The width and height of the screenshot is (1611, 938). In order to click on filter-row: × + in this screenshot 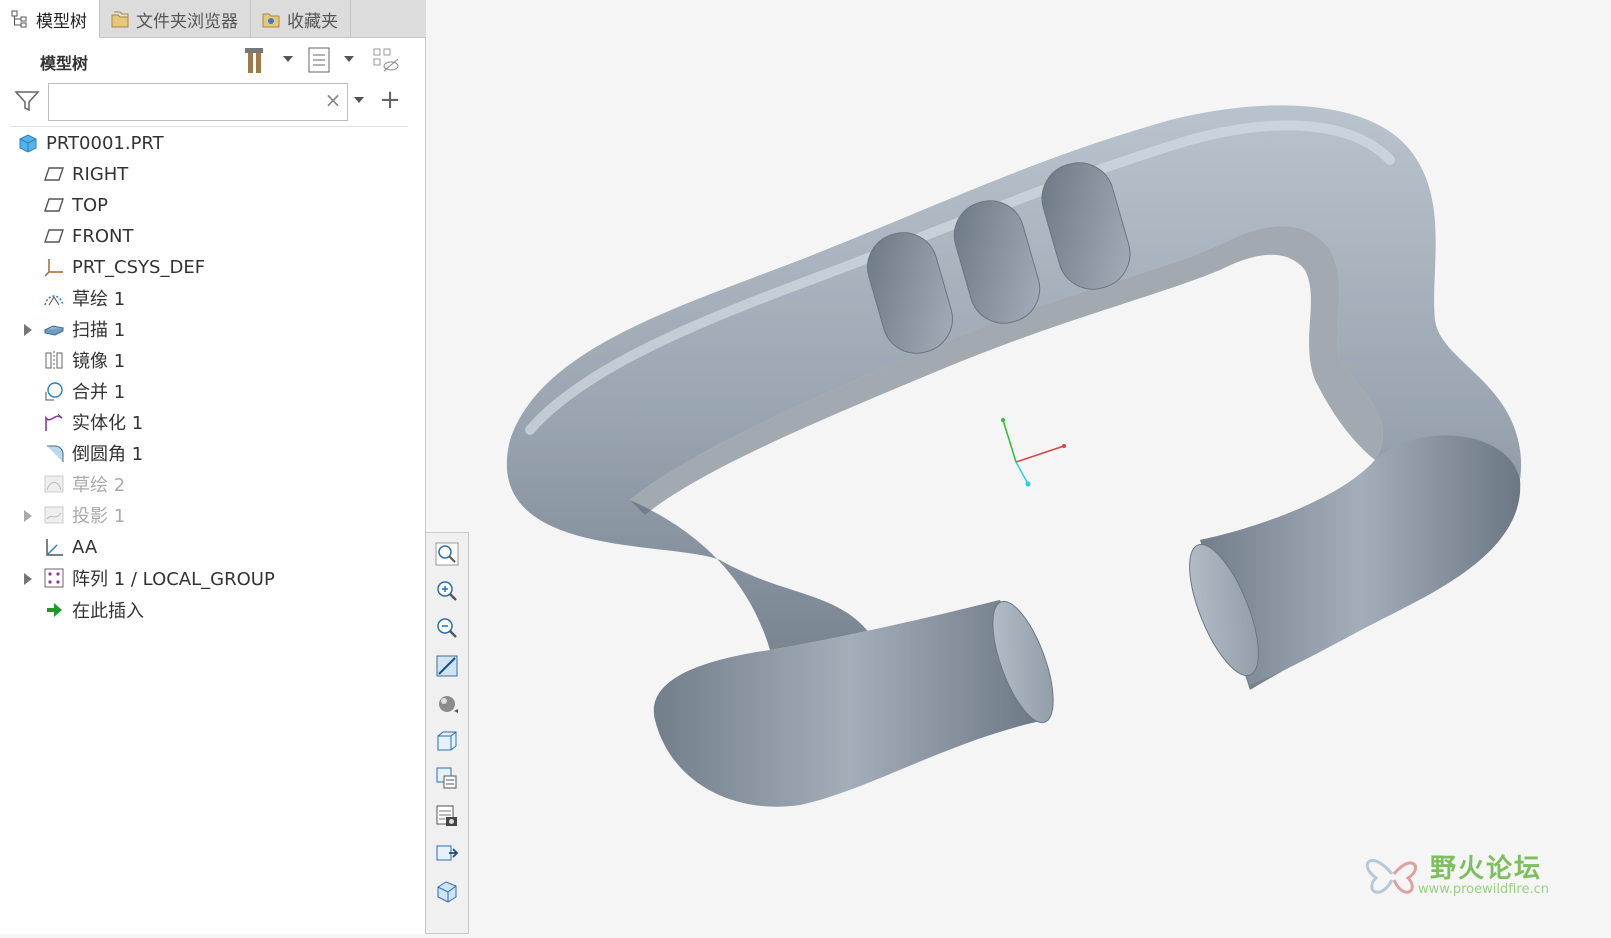, I will do `click(214, 102)`.